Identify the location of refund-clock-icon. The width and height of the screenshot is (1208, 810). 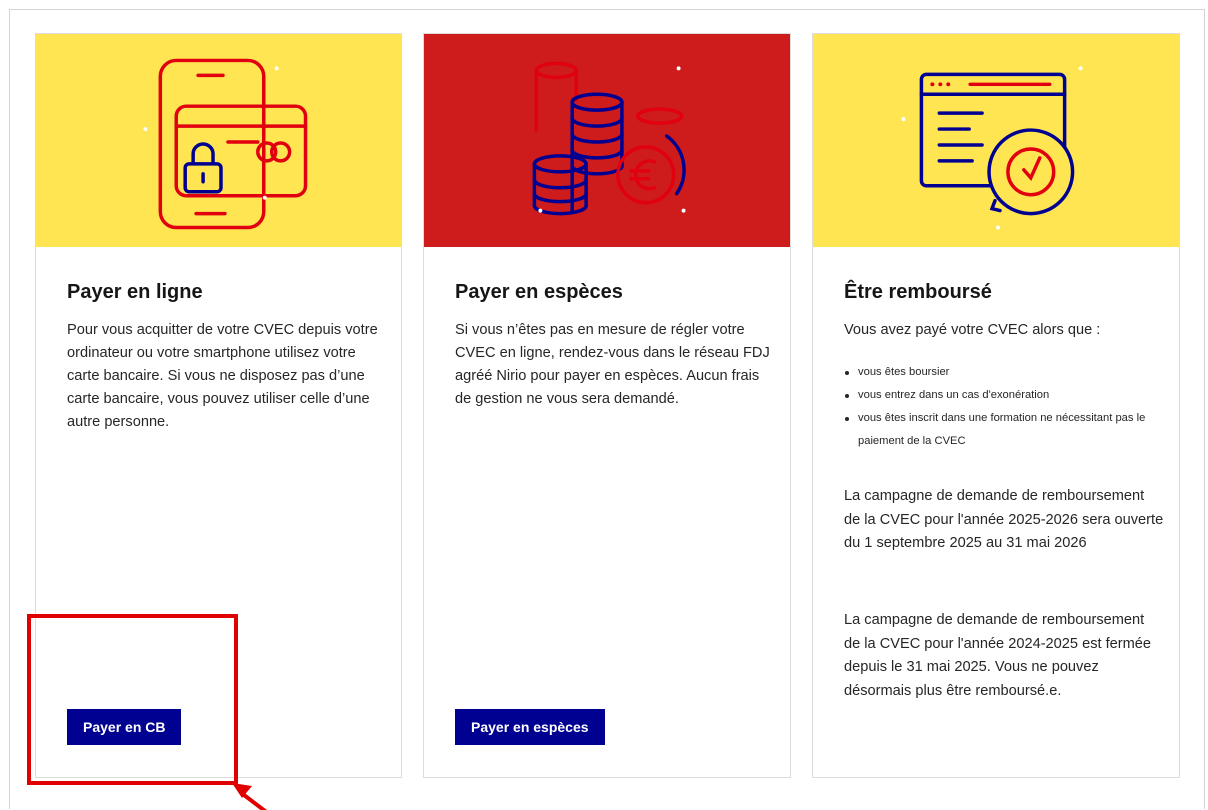
(992, 148).